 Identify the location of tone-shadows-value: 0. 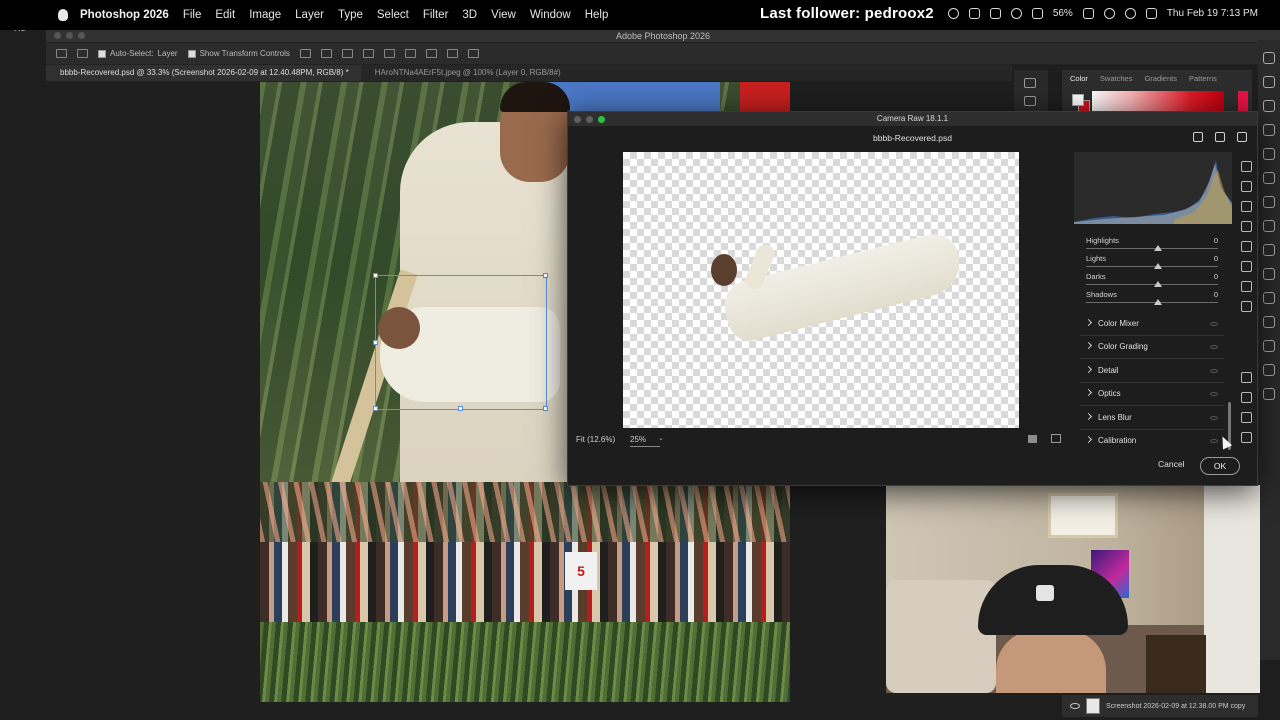
(1216, 294).